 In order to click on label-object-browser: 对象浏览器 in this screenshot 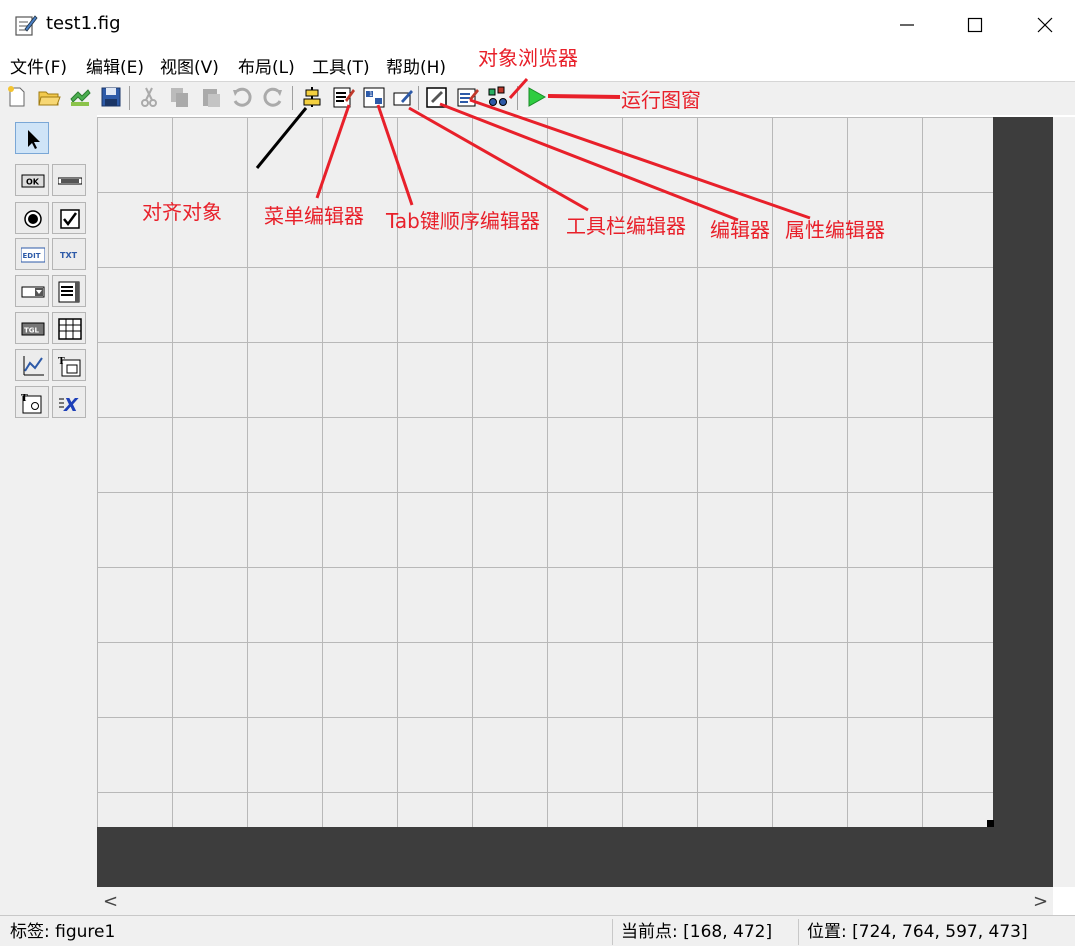, I will do `click(528, 58)`.